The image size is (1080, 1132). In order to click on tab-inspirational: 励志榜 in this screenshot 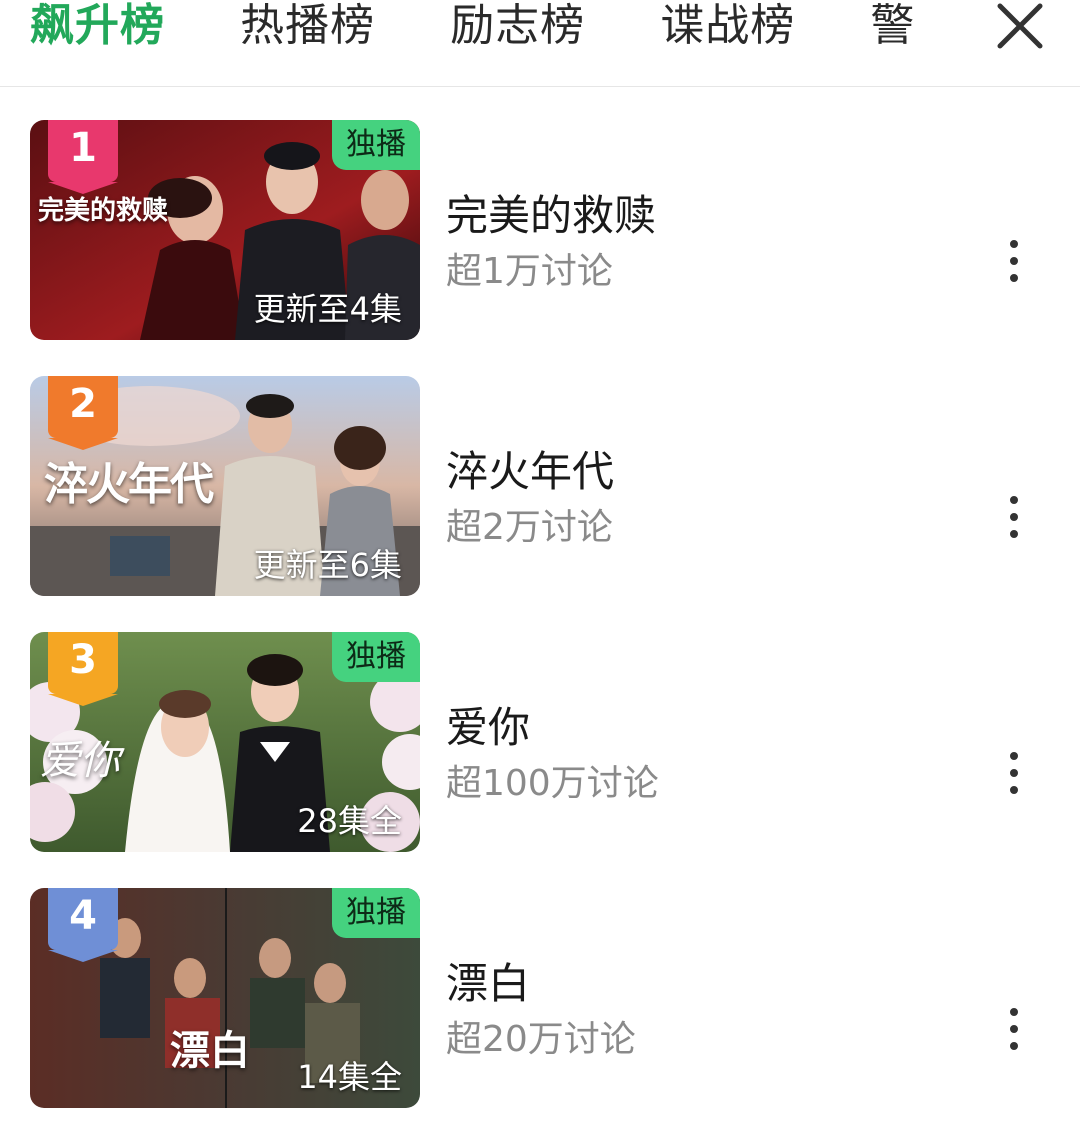, I will do `click(517, 26)`.